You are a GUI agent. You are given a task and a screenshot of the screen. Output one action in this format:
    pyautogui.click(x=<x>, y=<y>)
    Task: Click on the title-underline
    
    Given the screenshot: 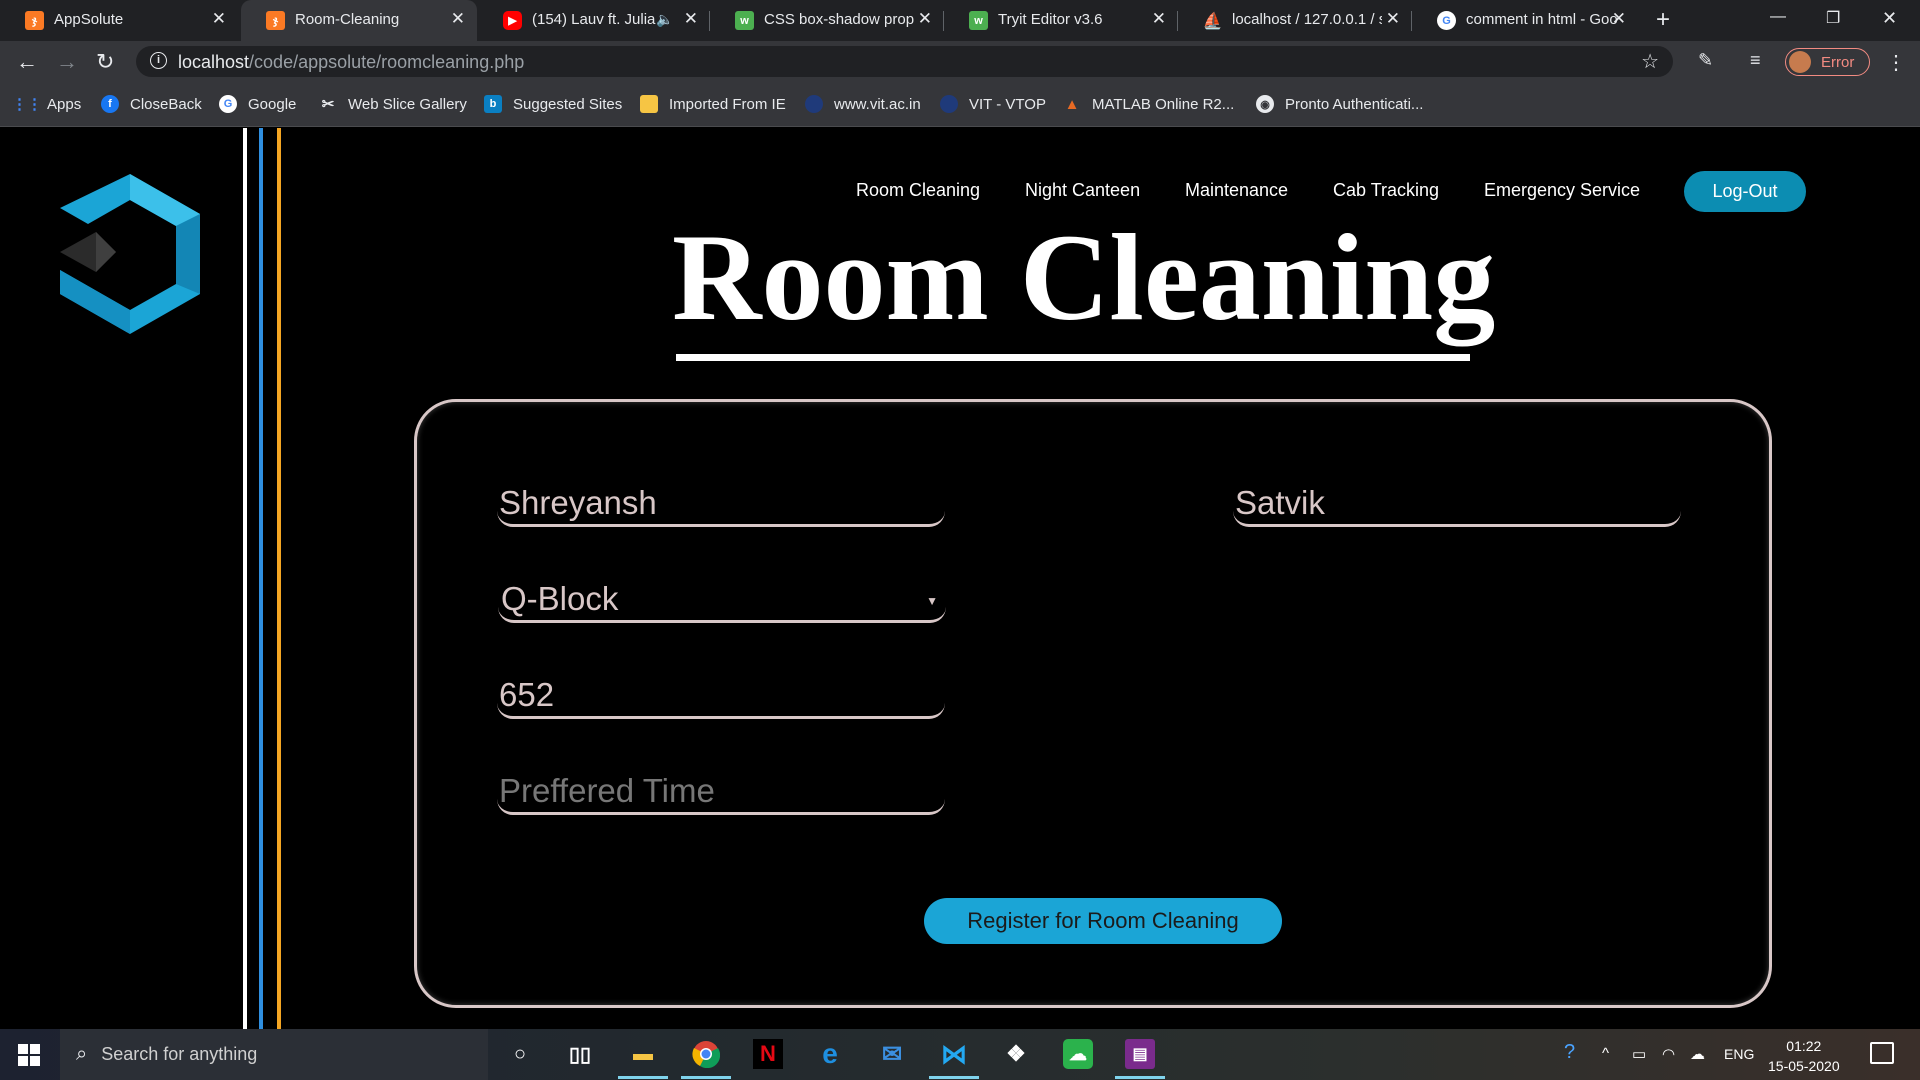 What is the action you would take?
    pyautogui.click(x=1073, y=357)
    